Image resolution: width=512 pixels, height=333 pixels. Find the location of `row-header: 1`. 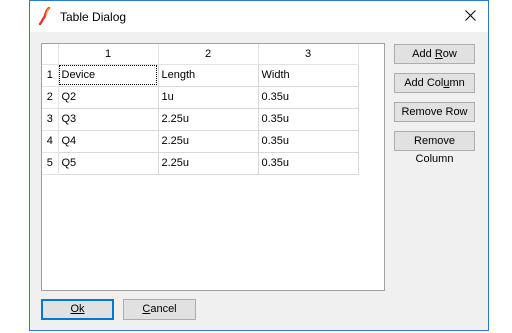

row-header: 1 is located at coordinates (50, 75).